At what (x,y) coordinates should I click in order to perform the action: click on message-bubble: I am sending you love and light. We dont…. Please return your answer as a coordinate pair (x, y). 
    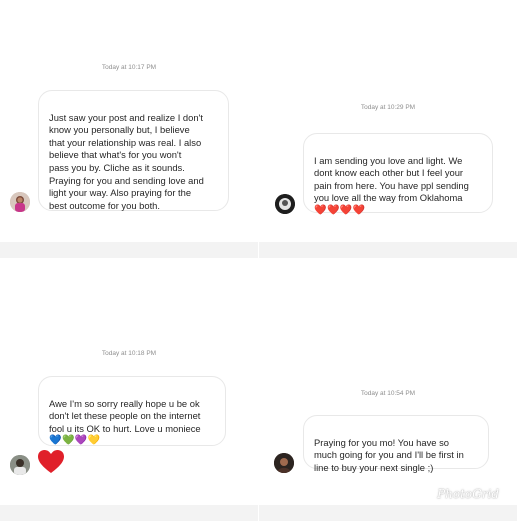
    Looking at the image, I should click on (398, 174).